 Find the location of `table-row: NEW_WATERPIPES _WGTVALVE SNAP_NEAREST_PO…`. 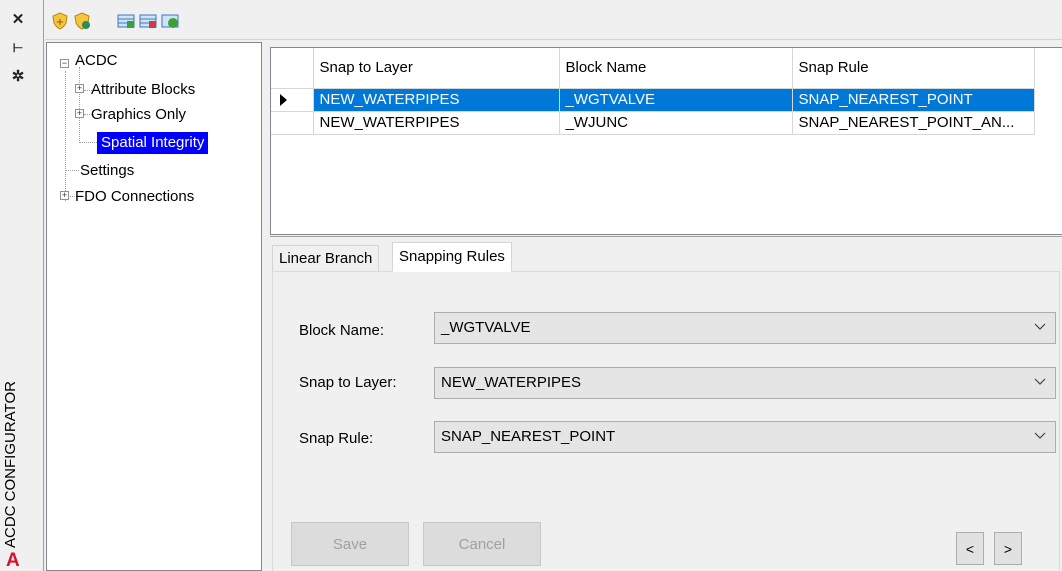

table-row: NEW_WATERPIPES _WGTVALVE SNAP_NEAREST_PO… is located at coordinates (653, 100).